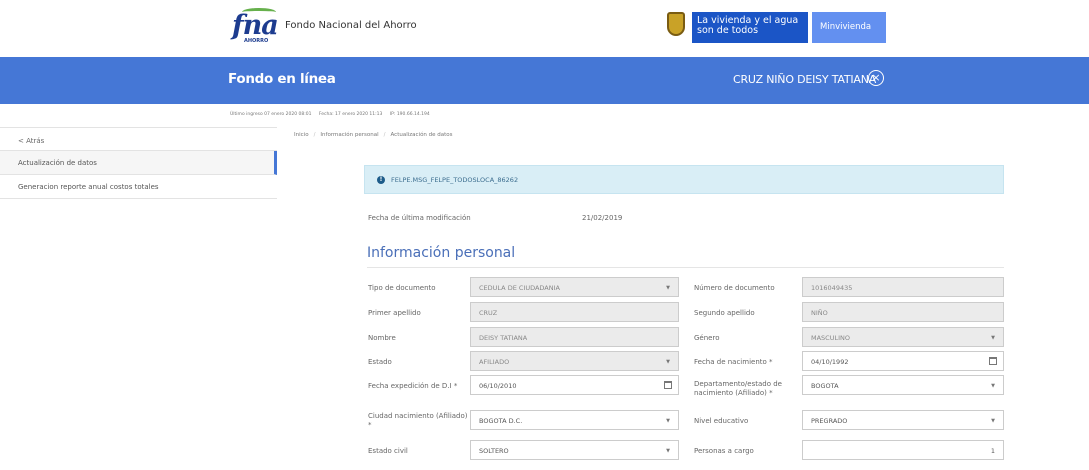 This screenshot has height=470, width=1089. What do you see at coordinates (721, 421) in the screenshot?
I see `nivel-educativo-label: Nivel educativo` at bounding box center [721, 421].